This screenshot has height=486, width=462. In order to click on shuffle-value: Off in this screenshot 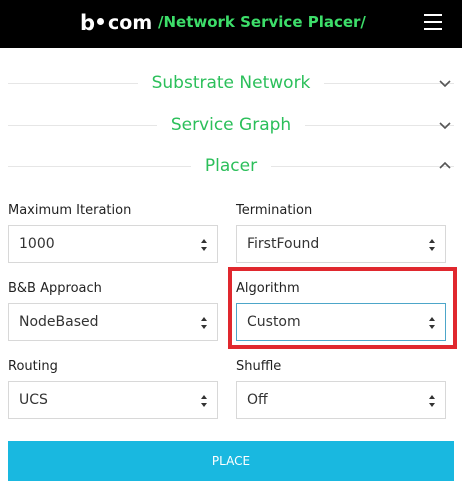, I will do `click(257, 400)`.